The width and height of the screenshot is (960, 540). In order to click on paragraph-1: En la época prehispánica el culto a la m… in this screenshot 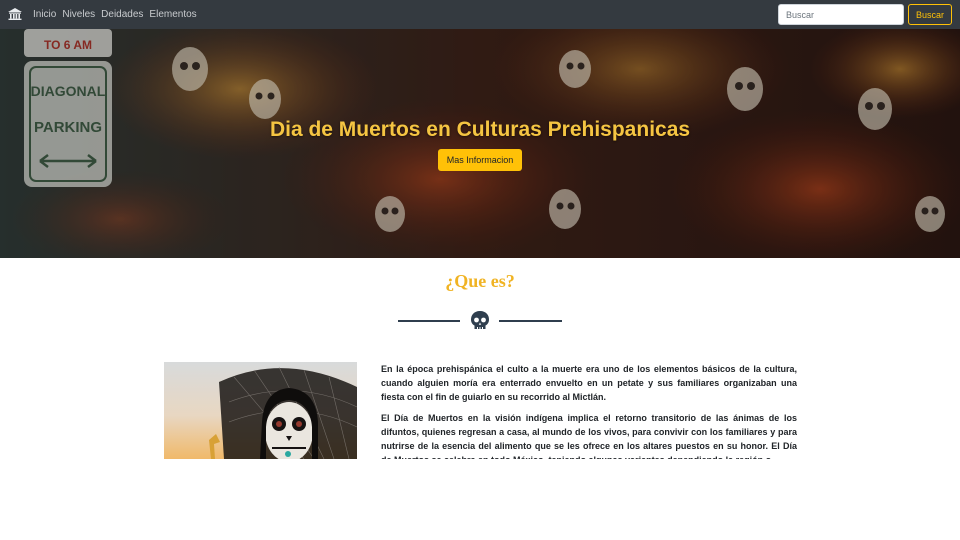, I will do `click(589, 383)`.